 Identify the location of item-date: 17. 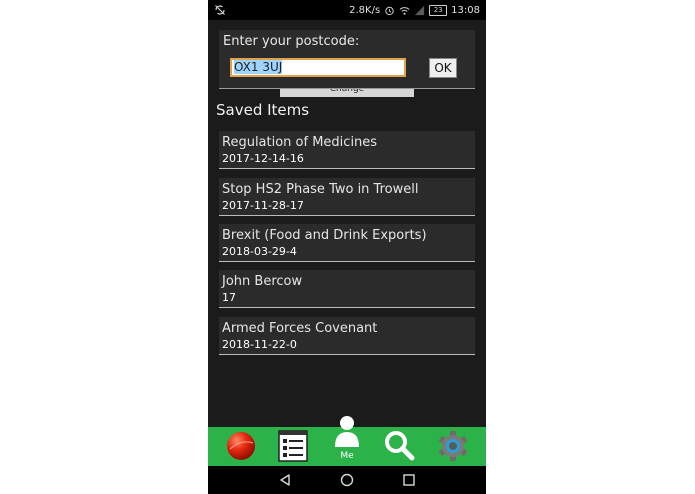
(229, 297).